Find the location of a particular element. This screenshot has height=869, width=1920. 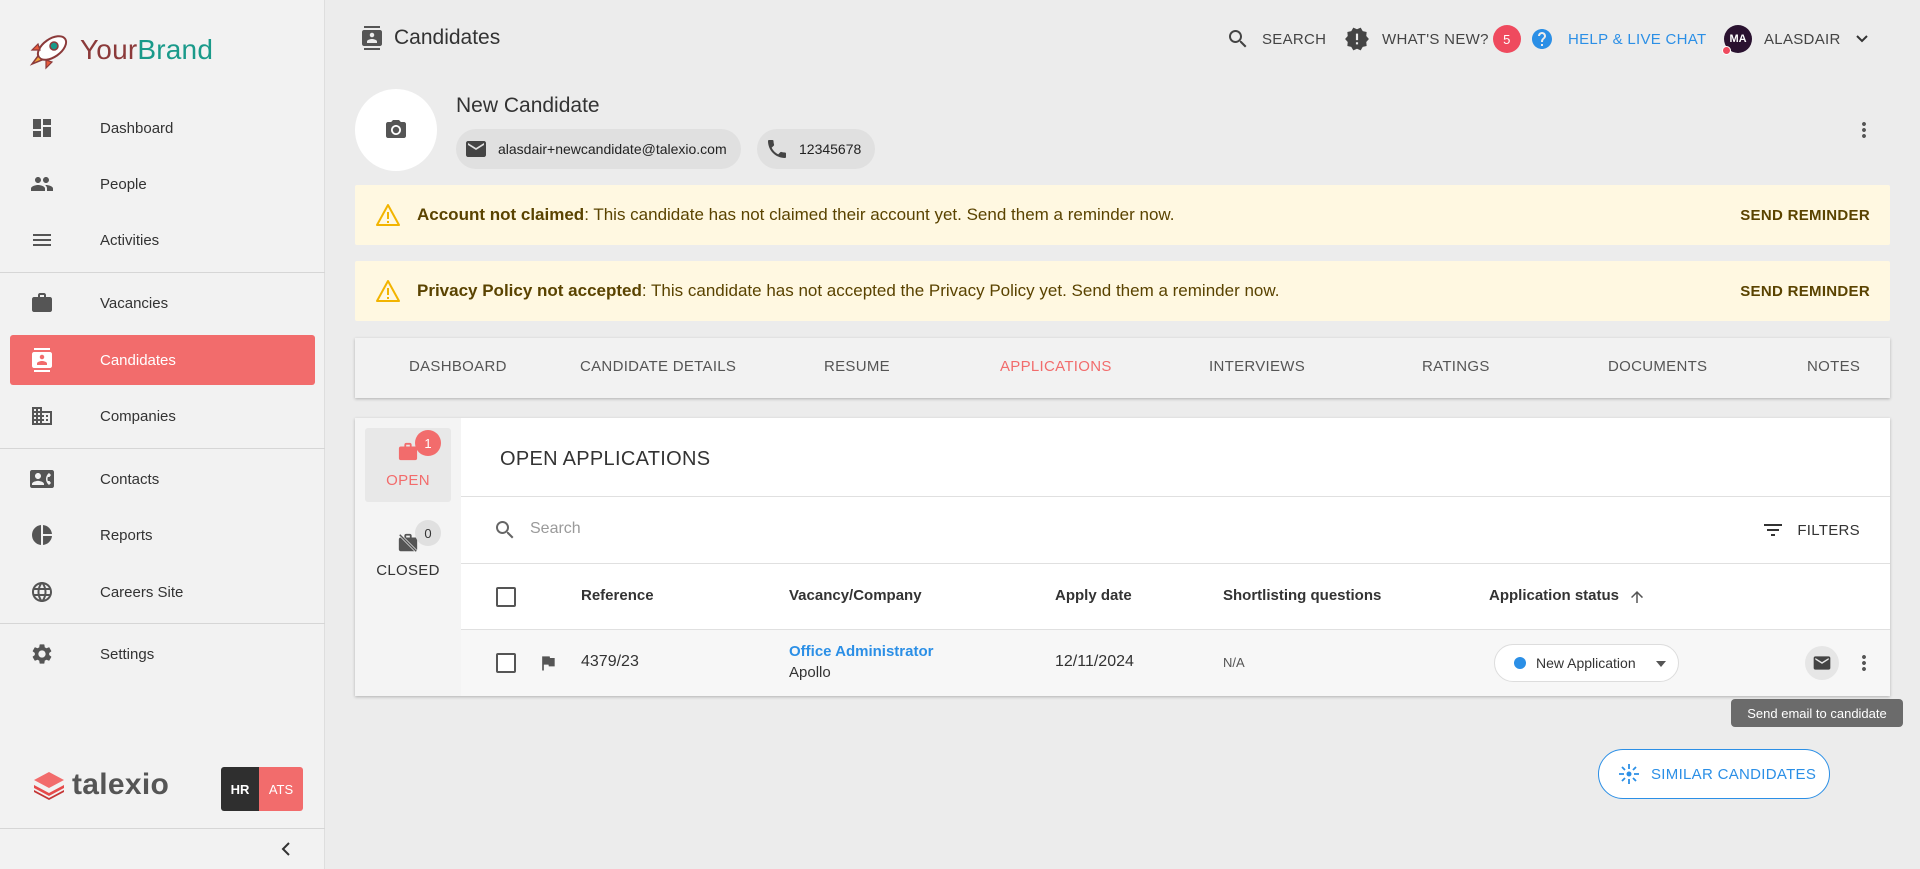

user-avatar: MA is located at coordinates (1737, 40).